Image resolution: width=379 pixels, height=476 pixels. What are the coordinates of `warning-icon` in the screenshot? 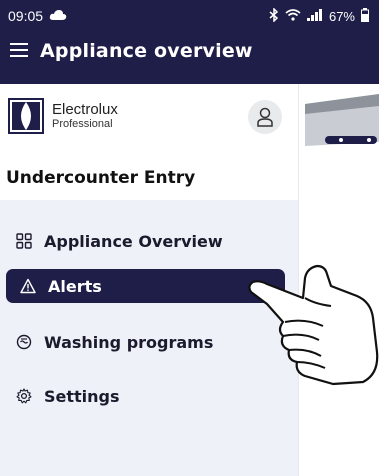 It's located at (28, 286).